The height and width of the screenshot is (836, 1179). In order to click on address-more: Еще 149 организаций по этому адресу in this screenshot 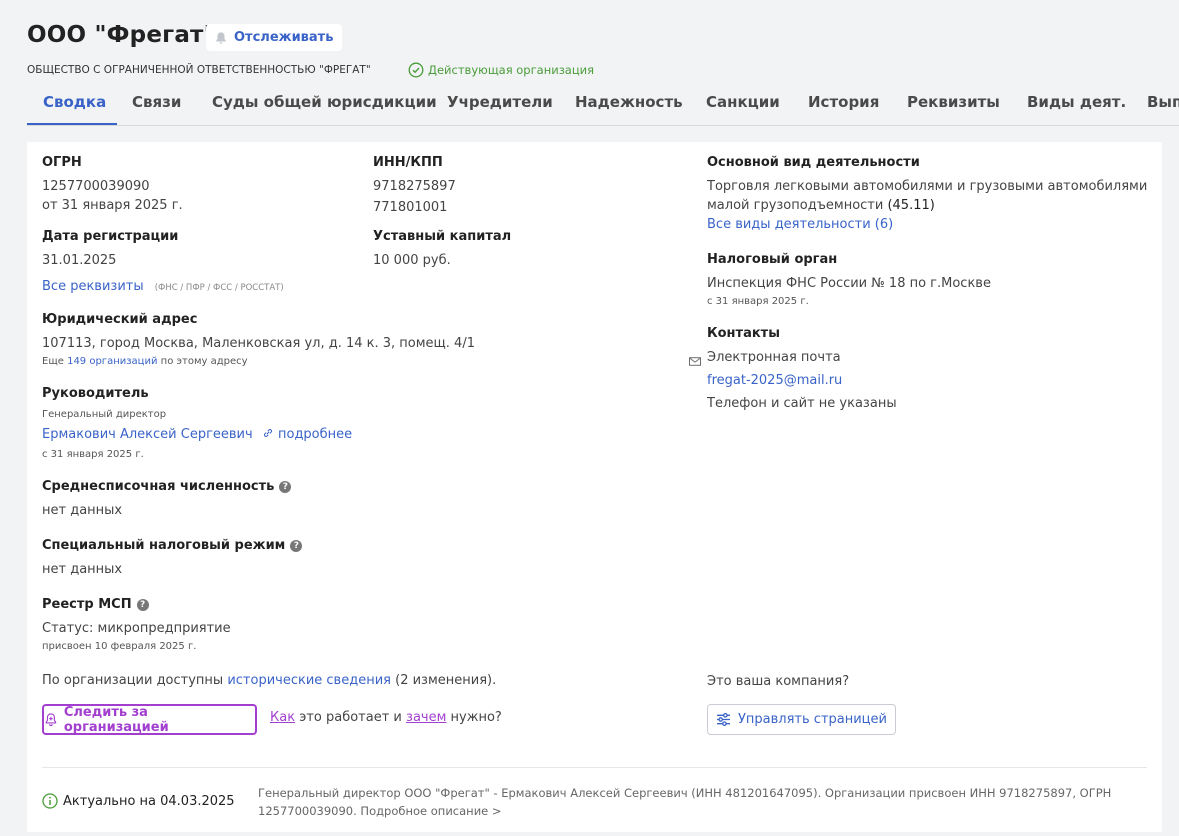, I will do `click(145, 361)`.